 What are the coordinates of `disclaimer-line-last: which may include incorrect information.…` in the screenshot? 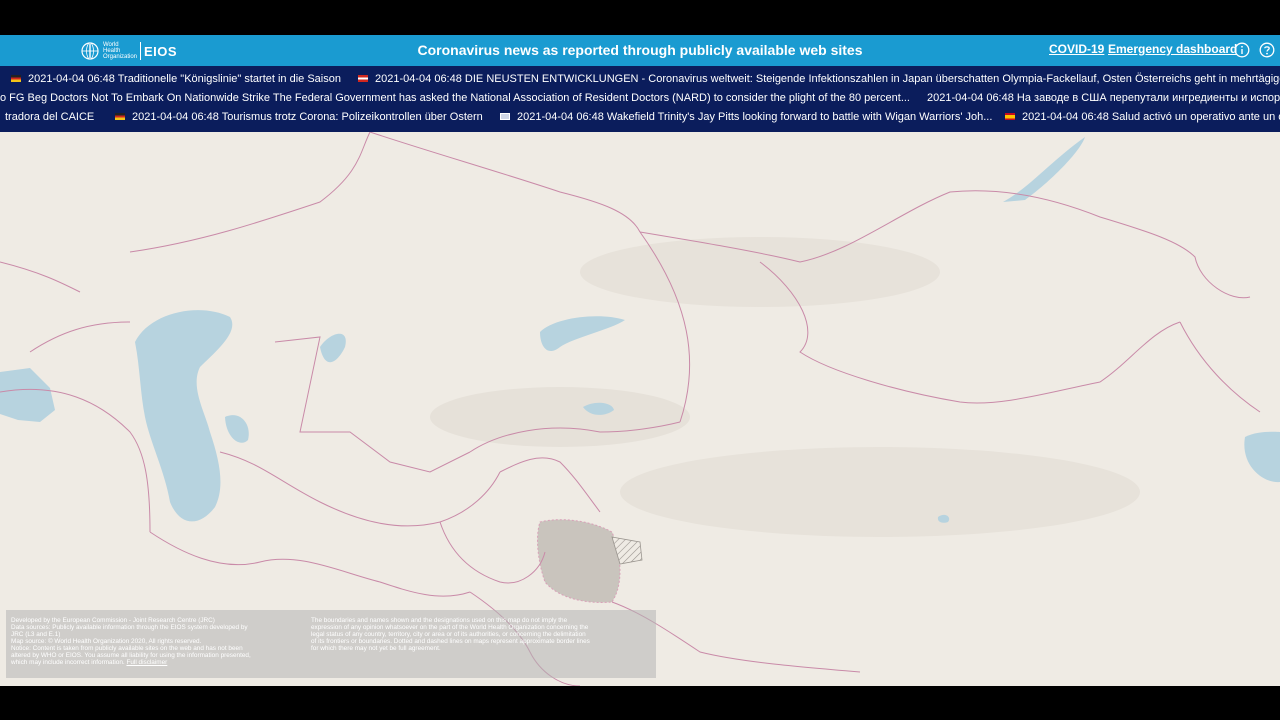 It's located at (157, 662).